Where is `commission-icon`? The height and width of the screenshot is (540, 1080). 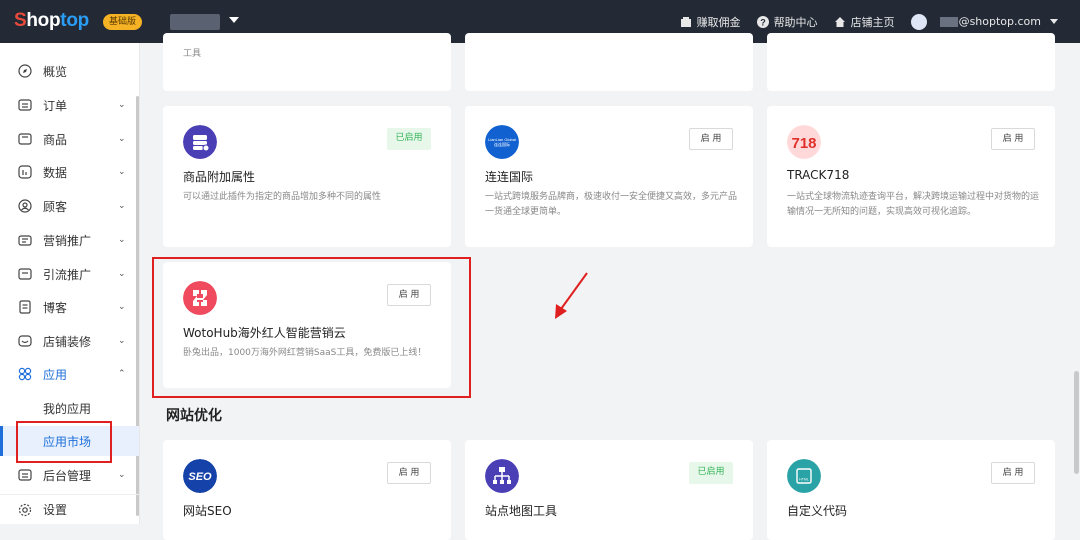
commission-icon is located at coordinates (685, 21).